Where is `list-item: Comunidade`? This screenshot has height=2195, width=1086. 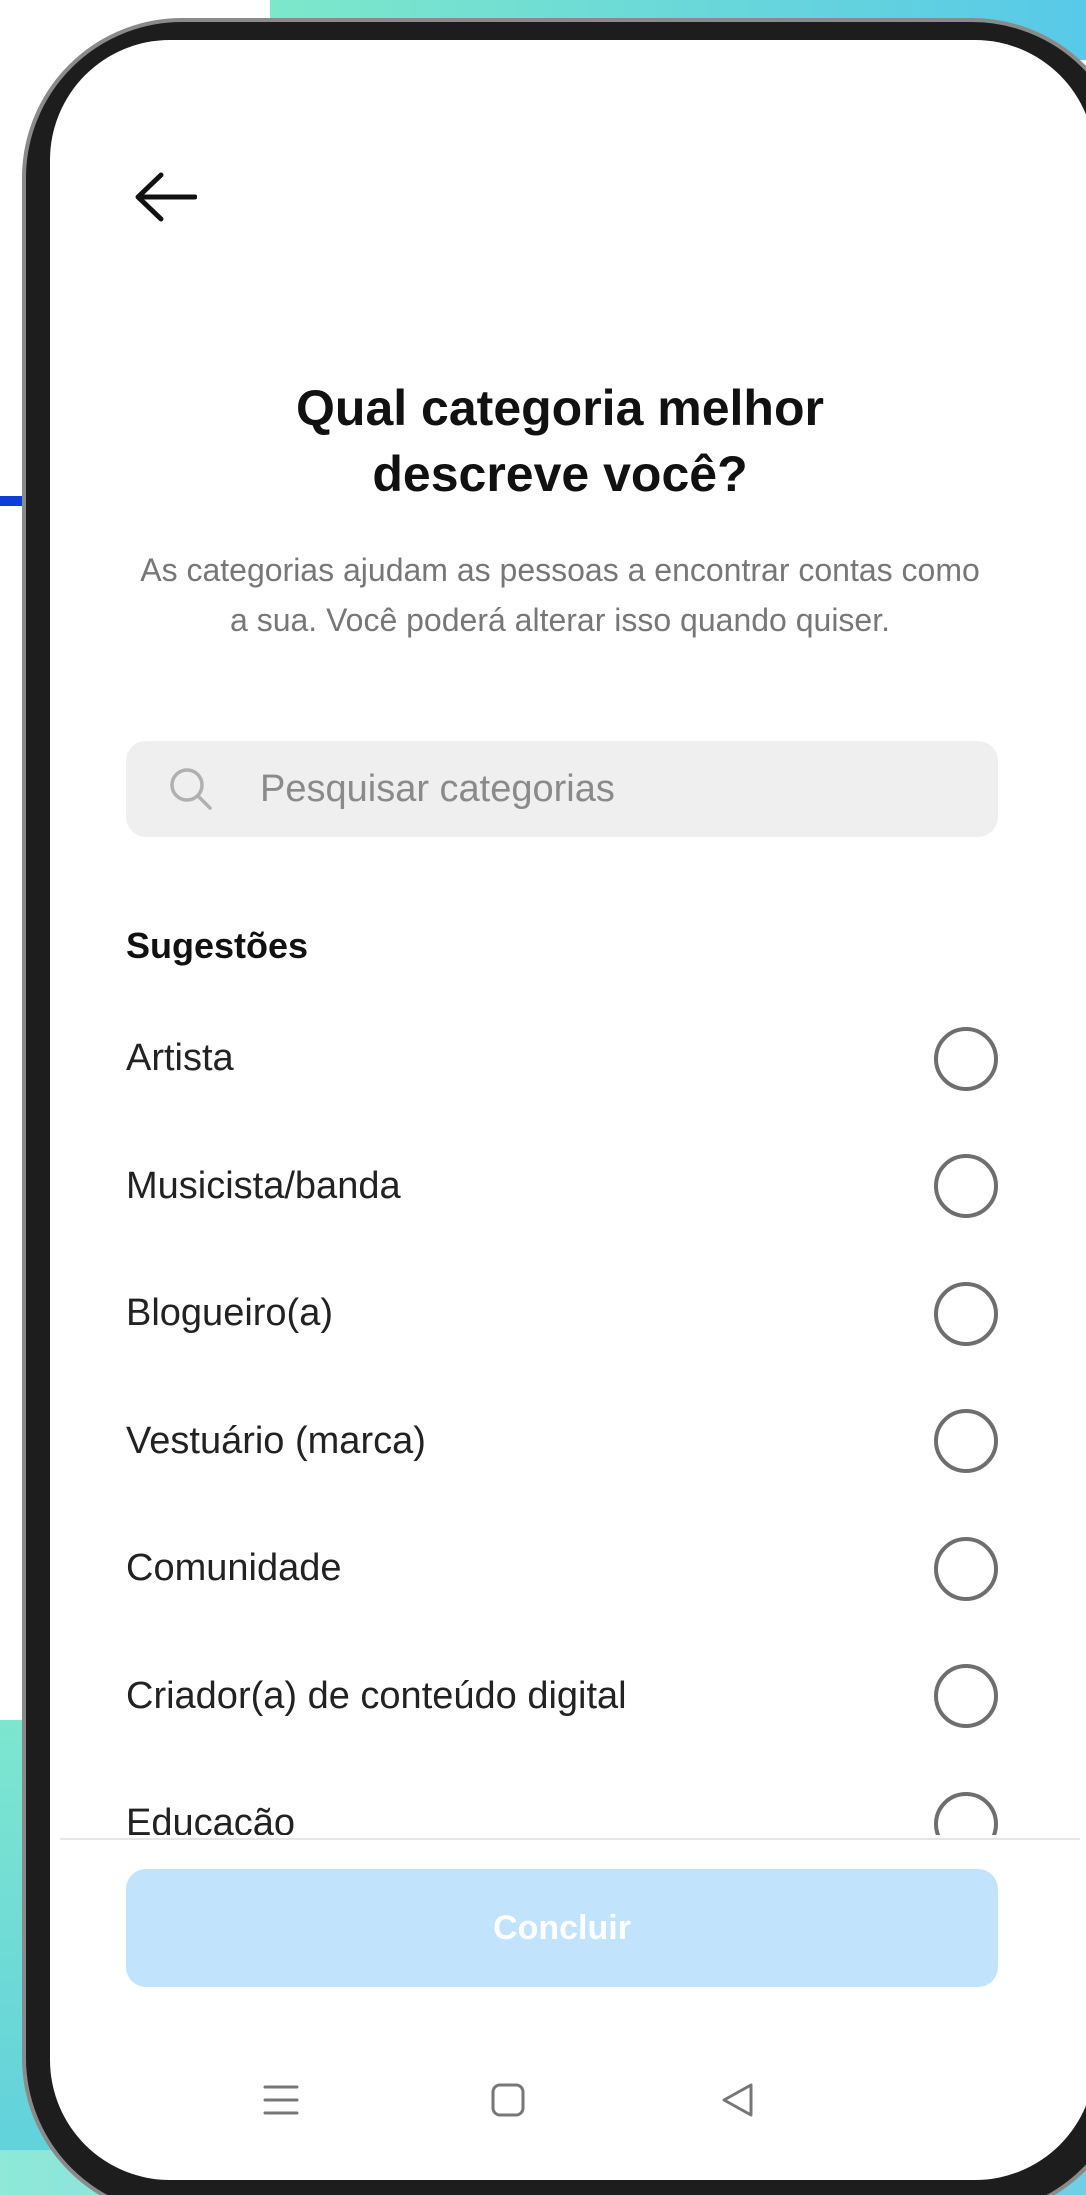 list-item: Comunidade is located at coordinates (562, 1569).